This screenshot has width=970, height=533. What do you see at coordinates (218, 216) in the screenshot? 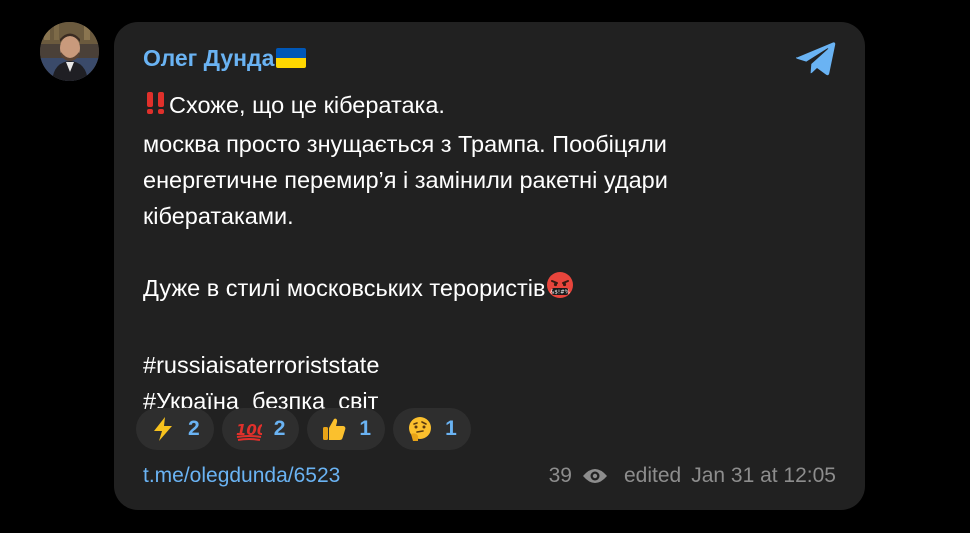
I see `message-line-4: кібератаками.` at bounding box center [218, 216].